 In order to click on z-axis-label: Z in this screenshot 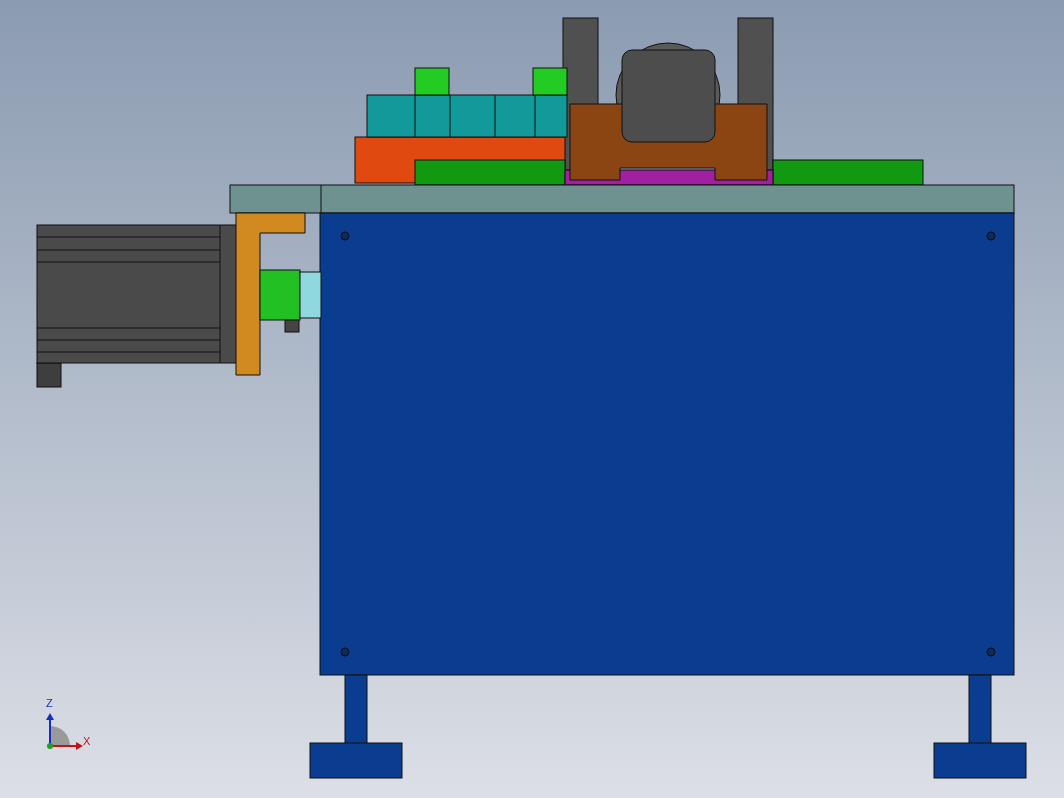, I will do `click(49, 703)`.